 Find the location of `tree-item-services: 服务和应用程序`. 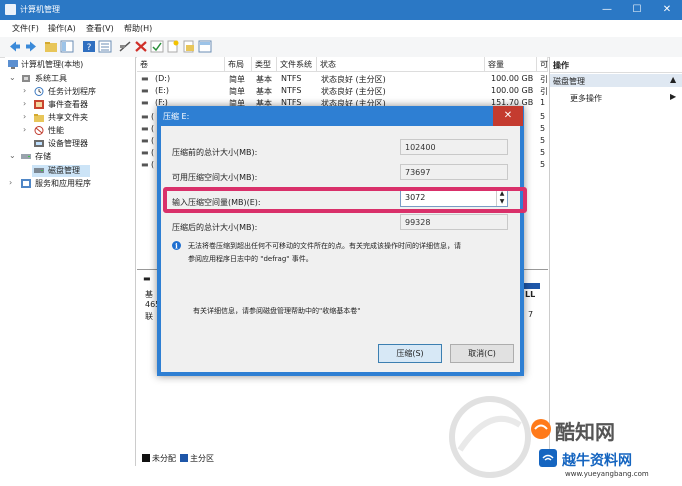

tree-item-services: 服务和应用程序 is located at coordinates (63, 183).